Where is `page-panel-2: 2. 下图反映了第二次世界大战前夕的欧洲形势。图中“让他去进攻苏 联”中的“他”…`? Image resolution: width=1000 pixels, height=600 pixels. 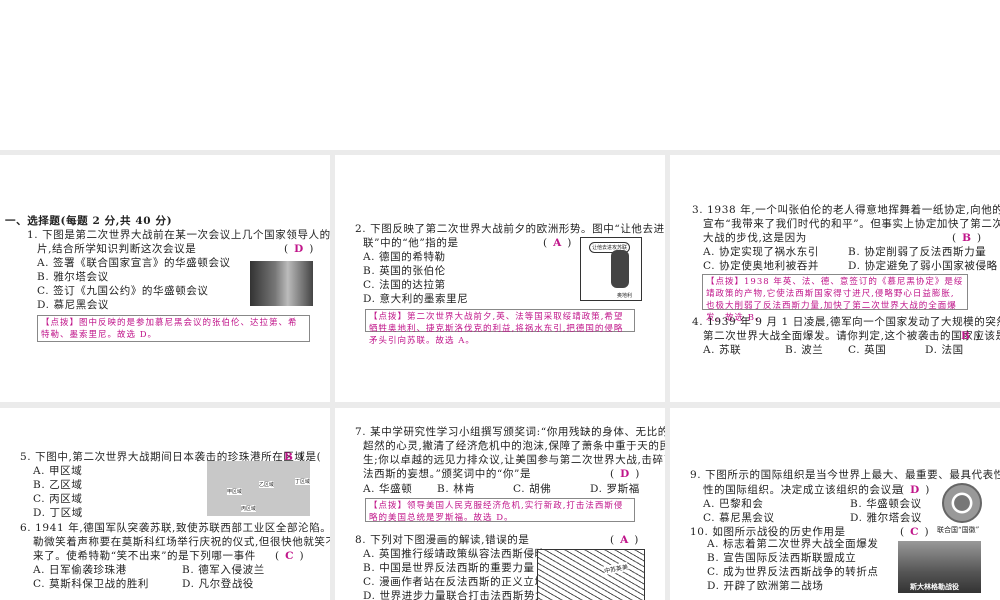 page-panel-2: 2. 下图反映了第二次世界大战前夕的欧洲形势。图中“让他去进攻苏 联”中的“他”… is located at coordinates (500, 278).